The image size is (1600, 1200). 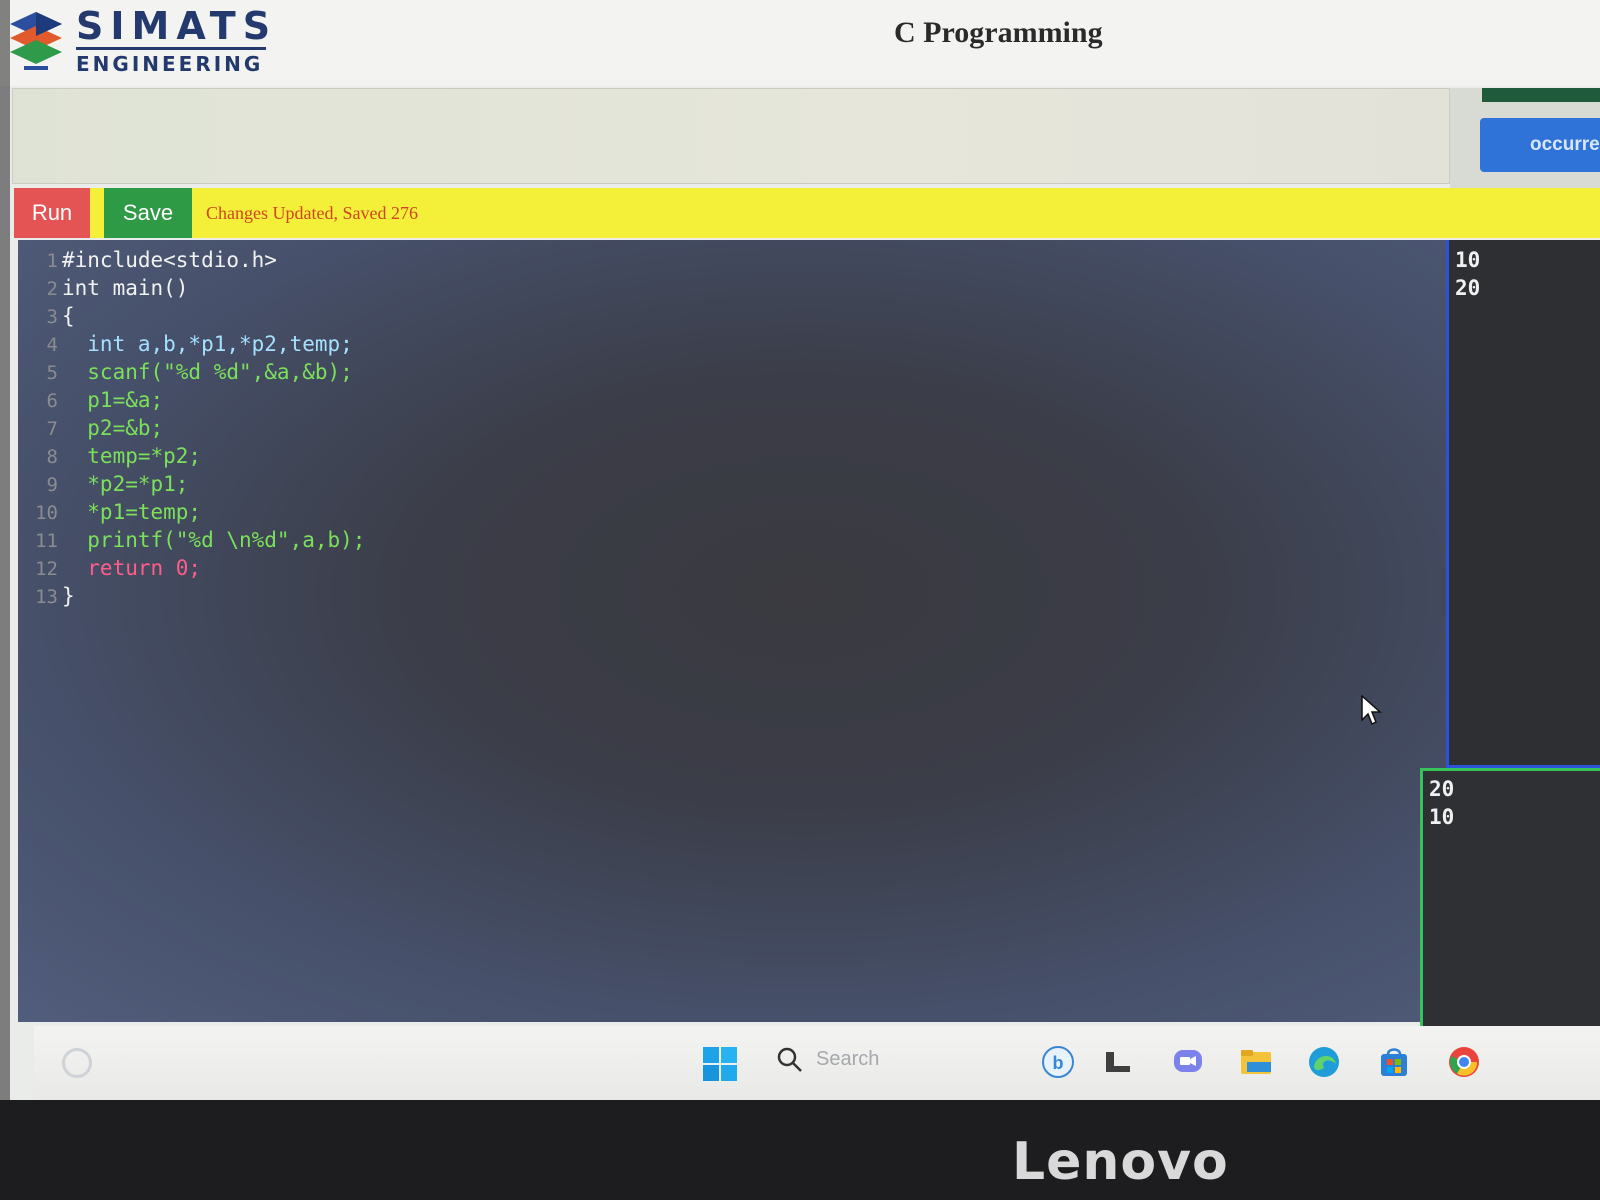 I want to click on screen-edge-shadow, so click(x=5, y=550).